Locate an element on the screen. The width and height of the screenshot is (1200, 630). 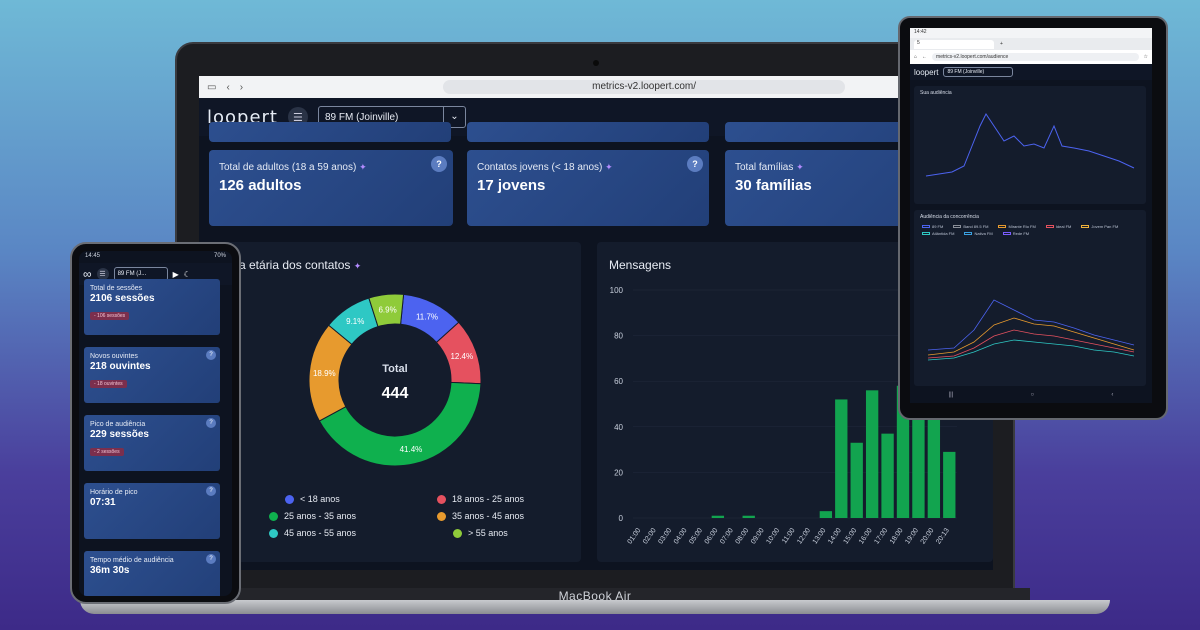
phone-metric-card: Novos ouvintes 218 ouvintes - 18 ouvintes? is located at coordinates (152, 375).